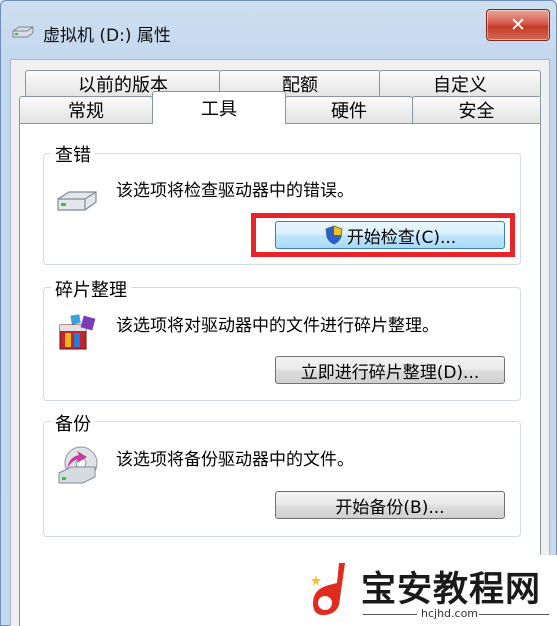 This screenshot has width=557, height=626. Describe the element at coordinates (277, 326) in the screenshot. I see `group-description: 该选项将对驱动器中的文件进行碎片整理。` at that location.